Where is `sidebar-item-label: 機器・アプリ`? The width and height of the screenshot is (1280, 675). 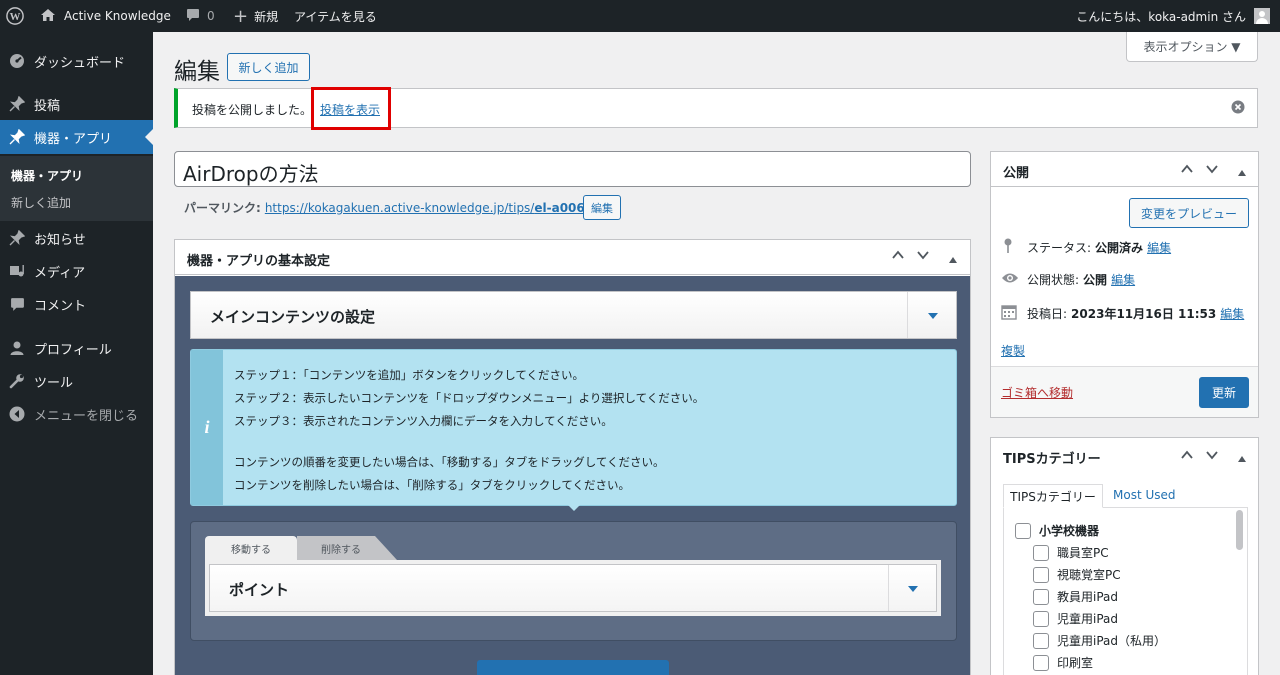 sidebar-item-label: 機器・アプリ is located at coordinates (73, 139).